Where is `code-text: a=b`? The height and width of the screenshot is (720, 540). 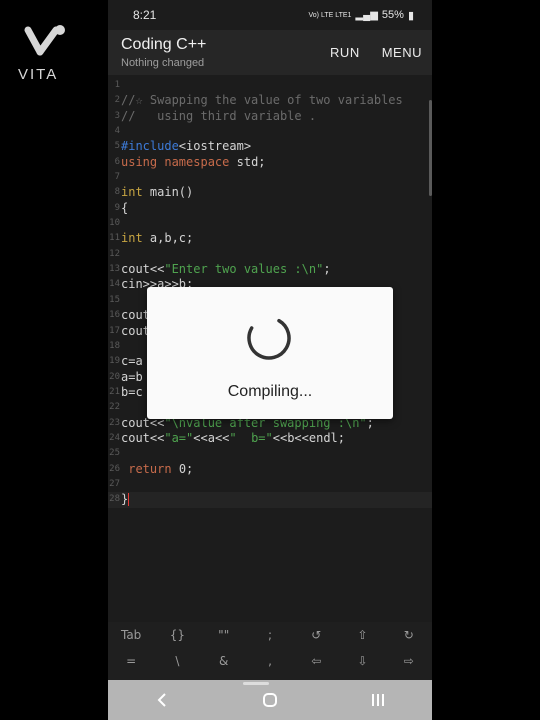
code-text: a=b is located at coordinates (131, 377).